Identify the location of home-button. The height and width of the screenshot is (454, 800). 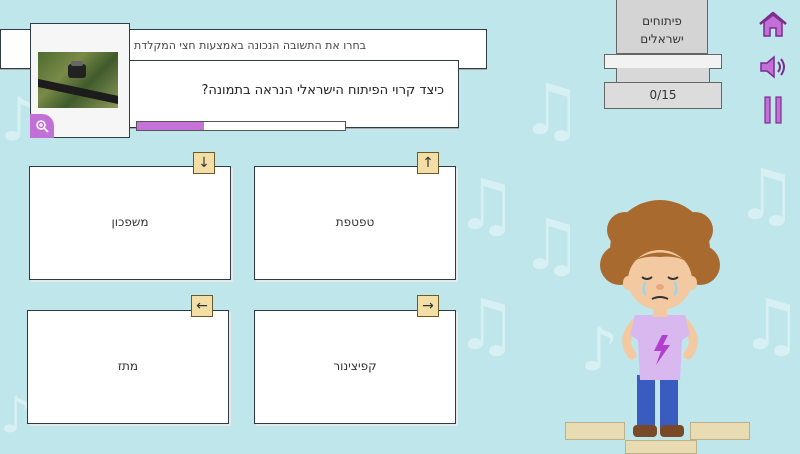
(773, 24).